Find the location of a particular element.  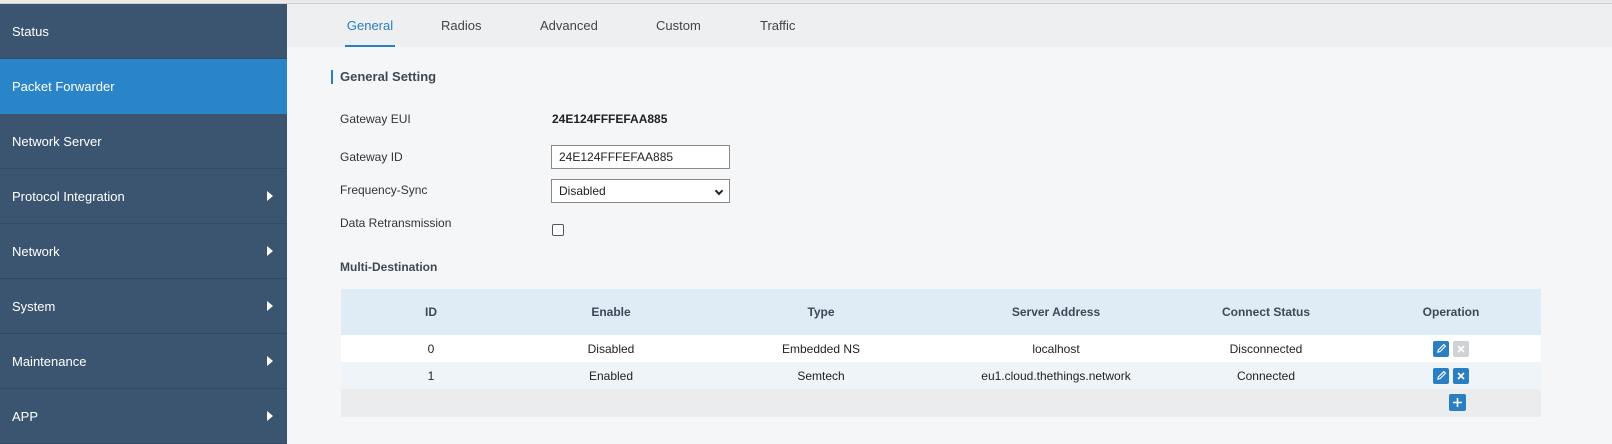

gateway-eui-label: Gateway EUI is located at coordinates (375, 119).